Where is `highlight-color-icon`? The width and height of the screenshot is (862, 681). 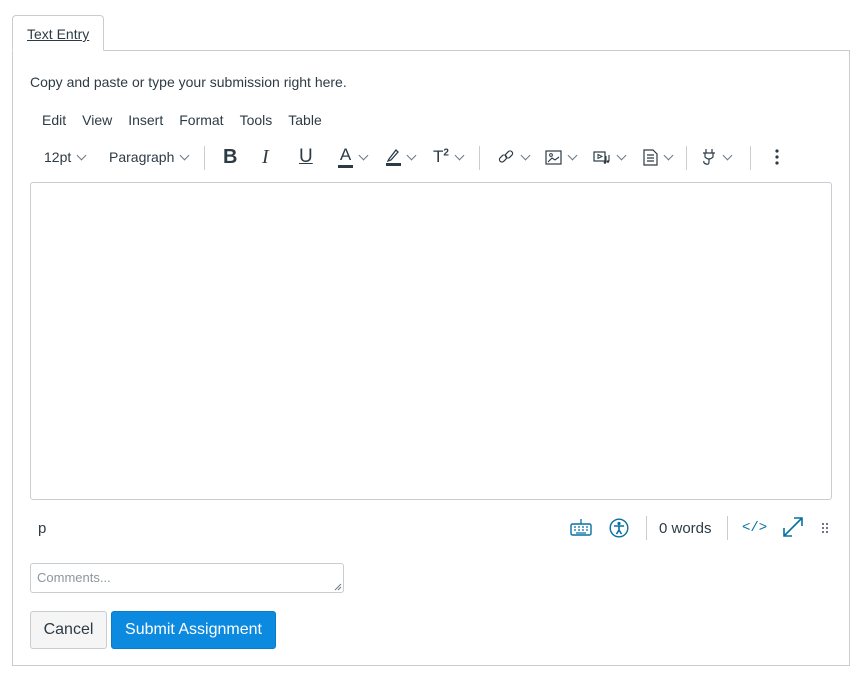 highlight-color-icon is located at coordinates (393, 157).